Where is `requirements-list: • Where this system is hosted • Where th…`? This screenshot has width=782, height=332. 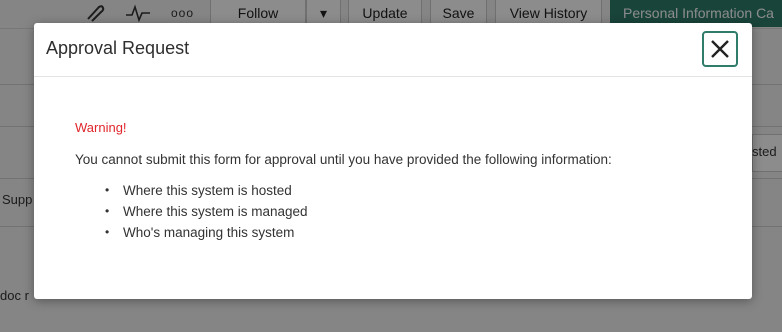 requirements-list: • Where this system is hosted • Where th… is located at coordinates (191, 211).